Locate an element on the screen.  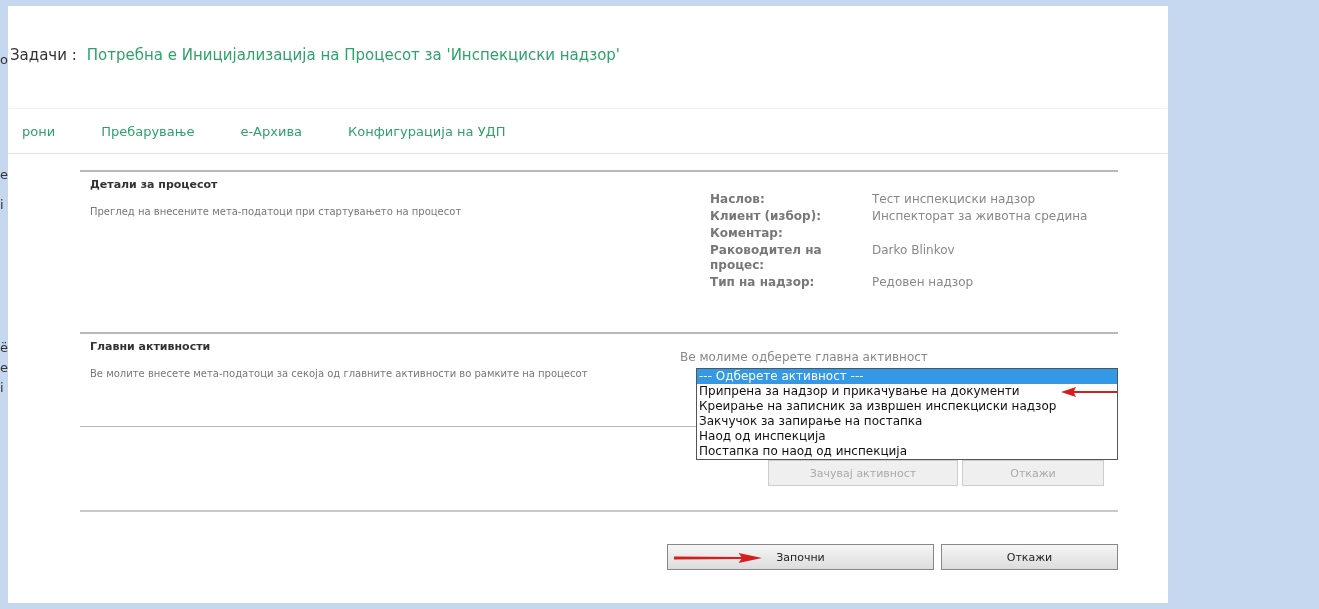
field-label: Коментар: is located at coordinates (747, 233).